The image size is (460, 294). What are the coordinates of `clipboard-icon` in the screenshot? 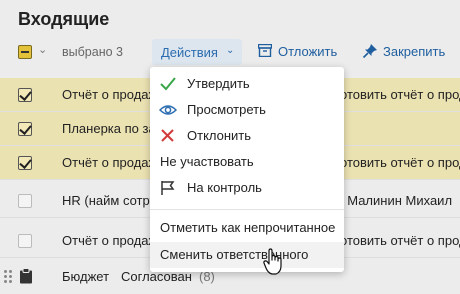 It's located at (26, 276).